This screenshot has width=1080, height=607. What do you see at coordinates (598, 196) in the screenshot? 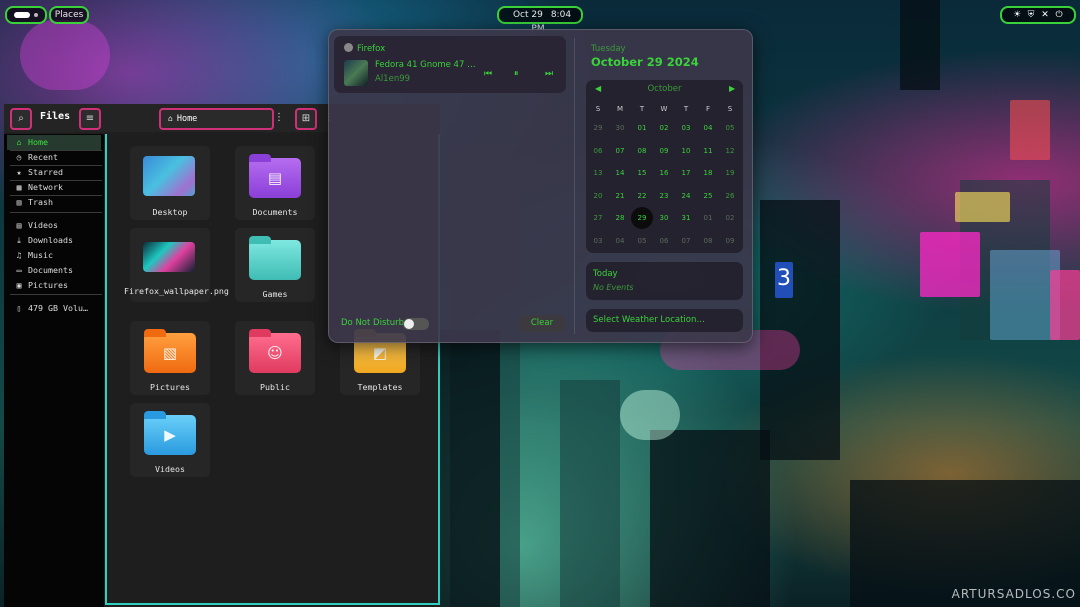
I see `calendar-day: 20` at bounding box center [598, 196].